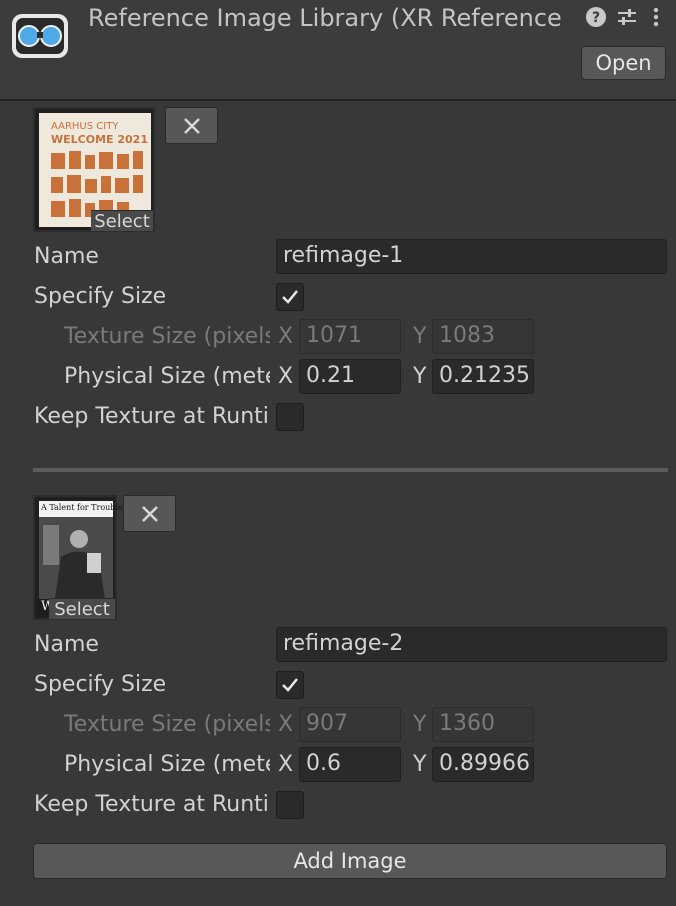 The image size is (676, 906). I want to click on thumbnail-caption: AARHUS CITY, so click(85, 126).